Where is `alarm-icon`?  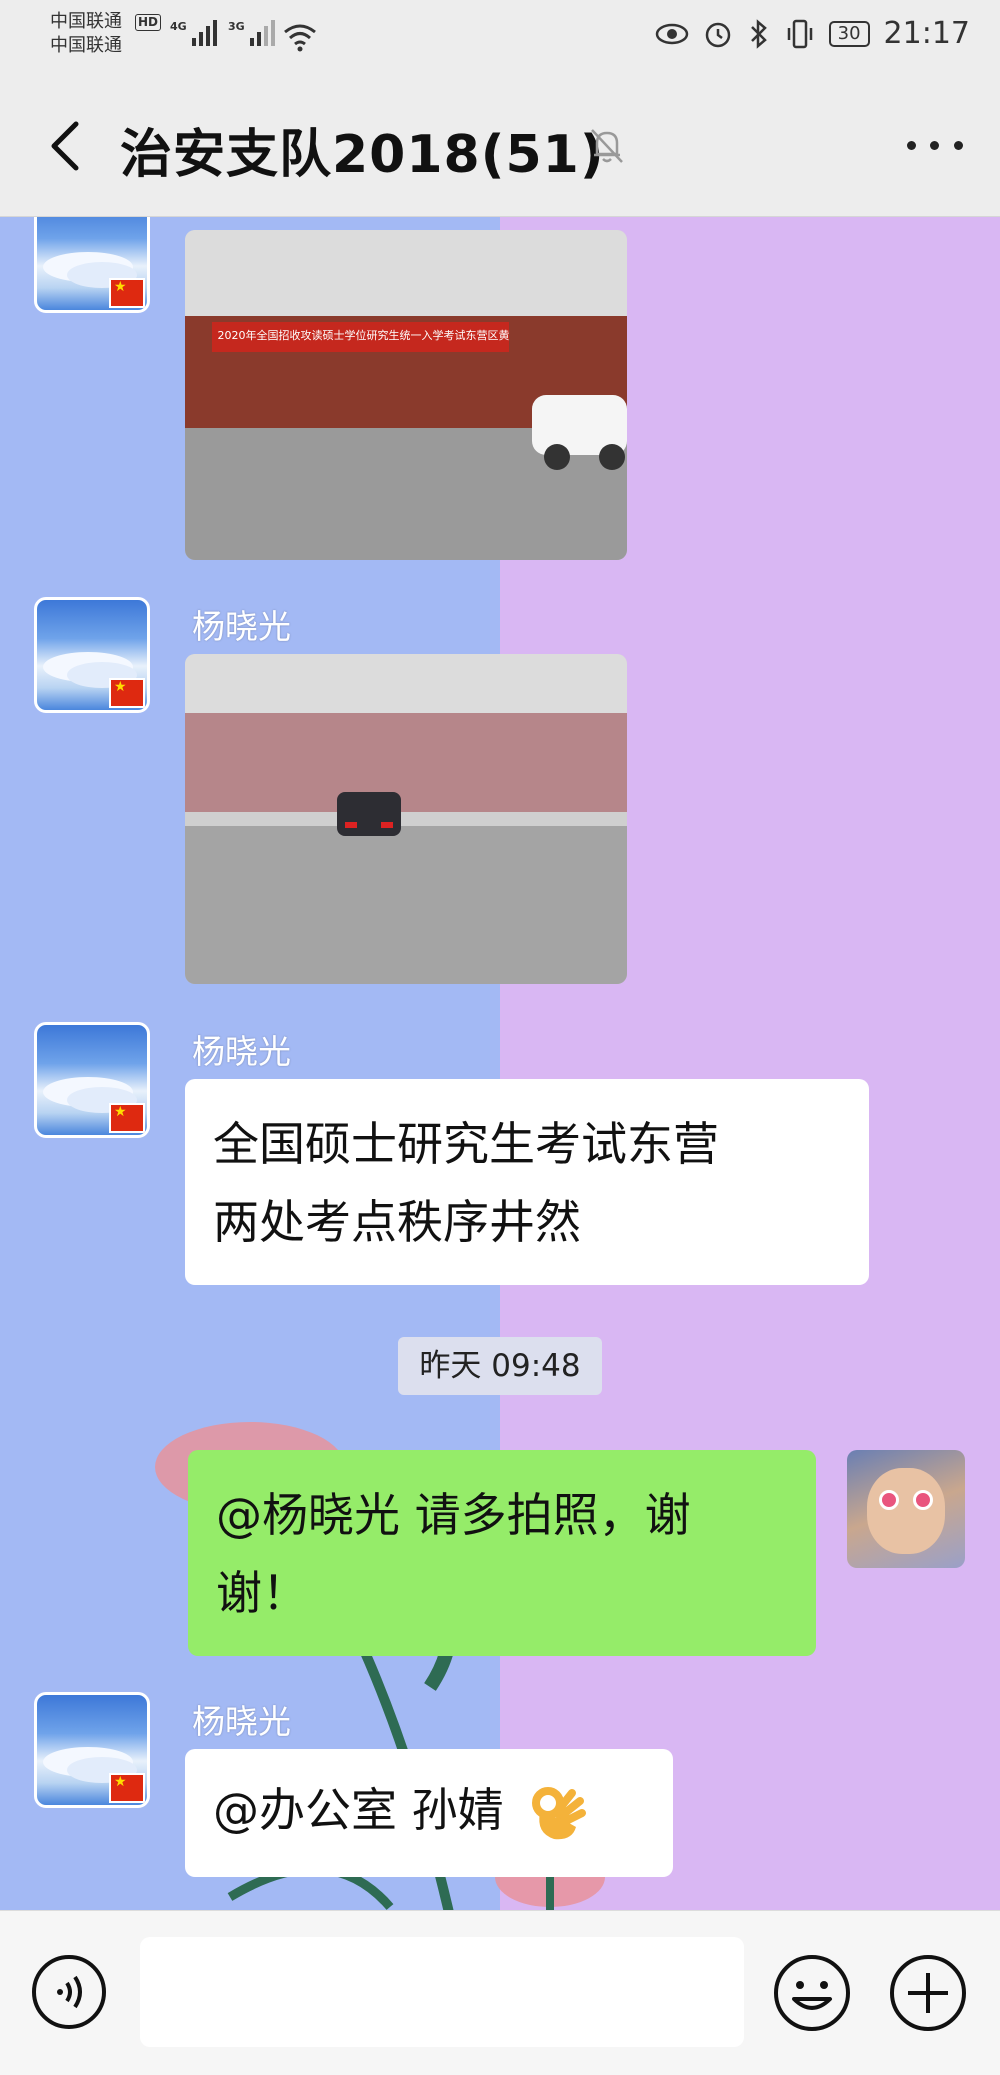 alarm-icon is located at coordinates (717, 34).